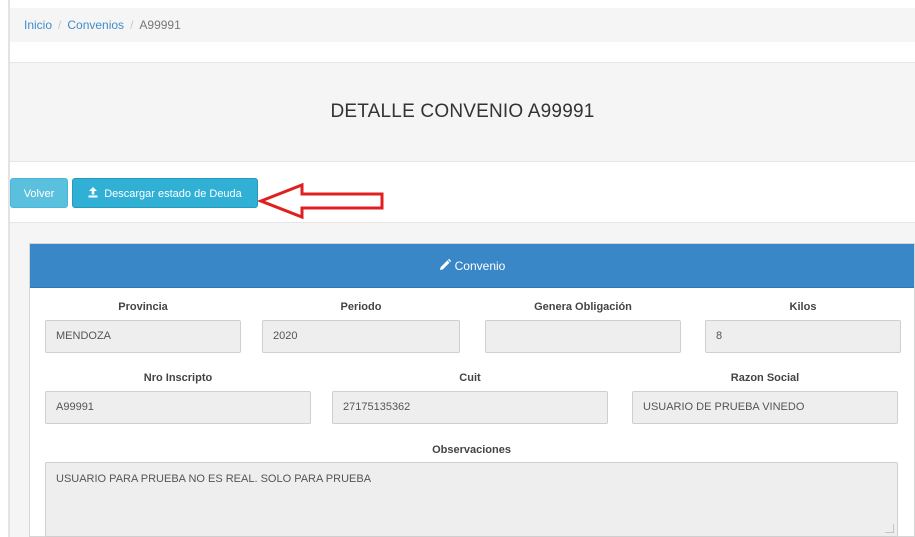 The width and height of the screenshot is (915, 537). What do you see at coordinates (321, 201) in the screenshot?
I see `red-arrow-annotation-icon` at bounding box center [321, 201].